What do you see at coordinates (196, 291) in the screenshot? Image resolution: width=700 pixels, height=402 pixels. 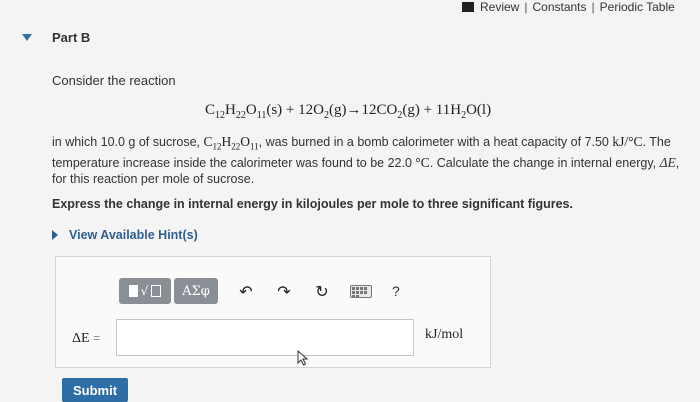 I see `greek-symbols-button: ΑΣφ` at bounding box center [196, 291].